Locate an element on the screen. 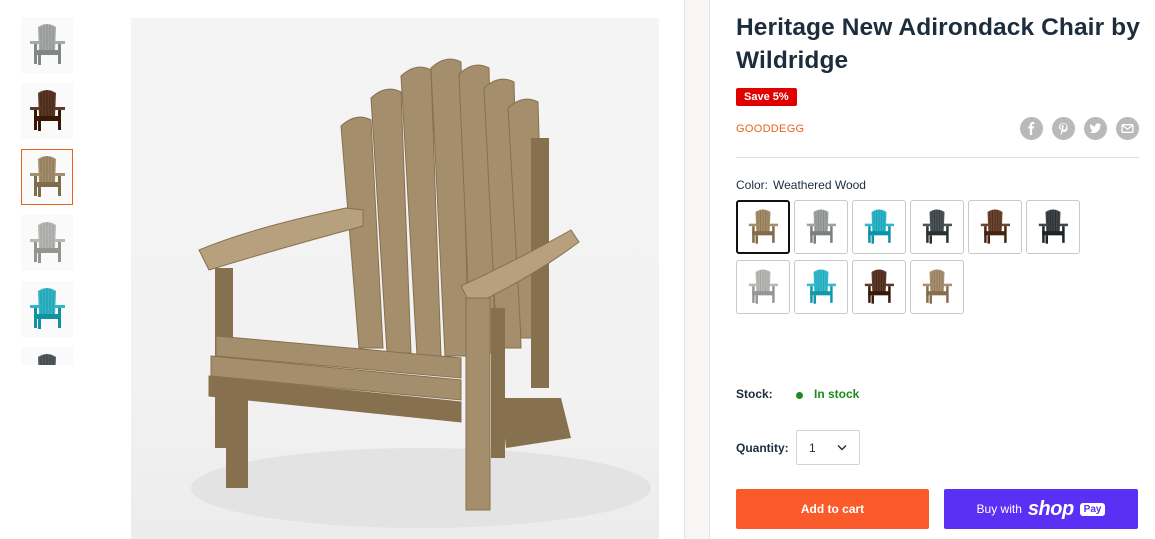 This screenshot has height=539, width=1155. buy-with-label: Buy with is located at coordinates (999, 509).